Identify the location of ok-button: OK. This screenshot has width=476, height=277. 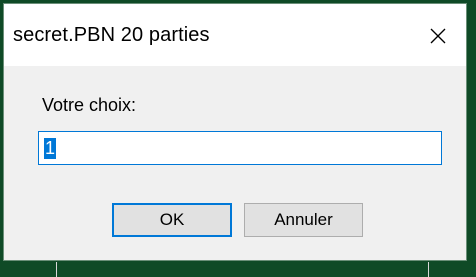
(172, 220).